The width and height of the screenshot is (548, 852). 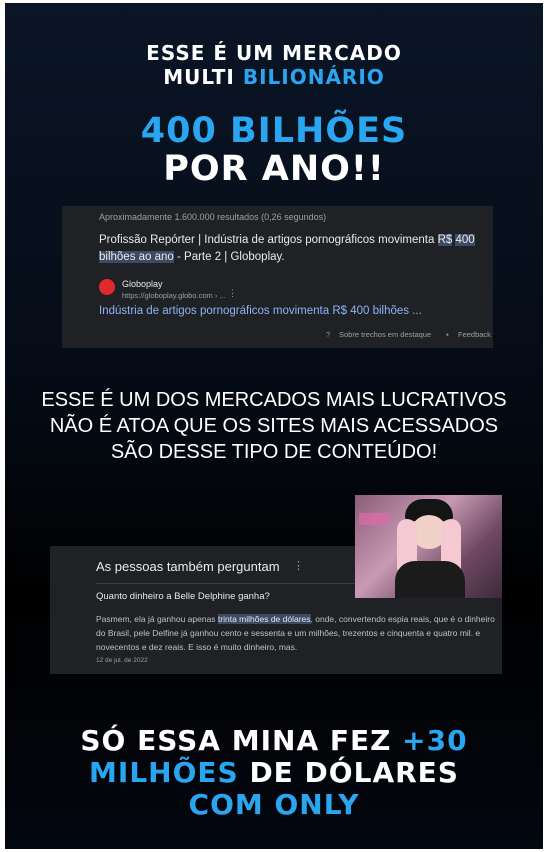 What do you see at coordinates (274, 804) in the screenshot?
I see `bottom-line3: COM ONLY` at bounding box center [274, 804].